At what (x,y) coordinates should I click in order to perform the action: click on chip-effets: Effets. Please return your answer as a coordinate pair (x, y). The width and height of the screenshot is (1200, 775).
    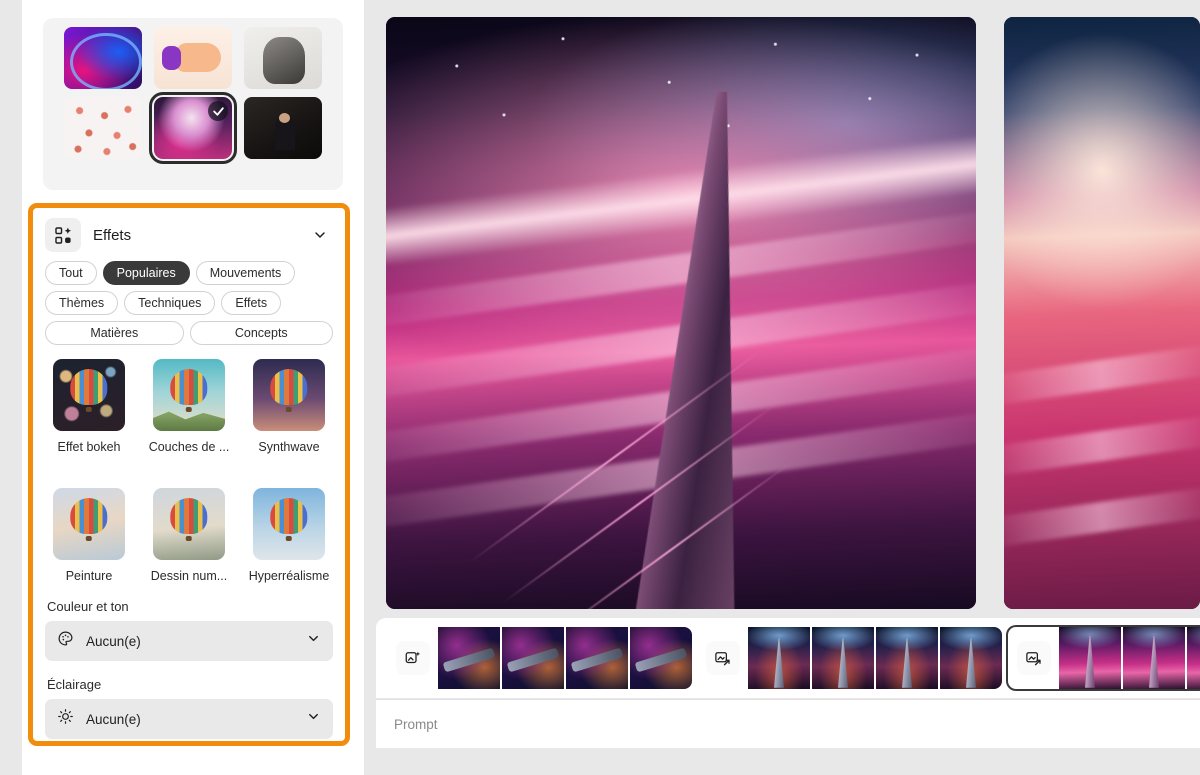
    Looking at the image, I should click on (251, 303).